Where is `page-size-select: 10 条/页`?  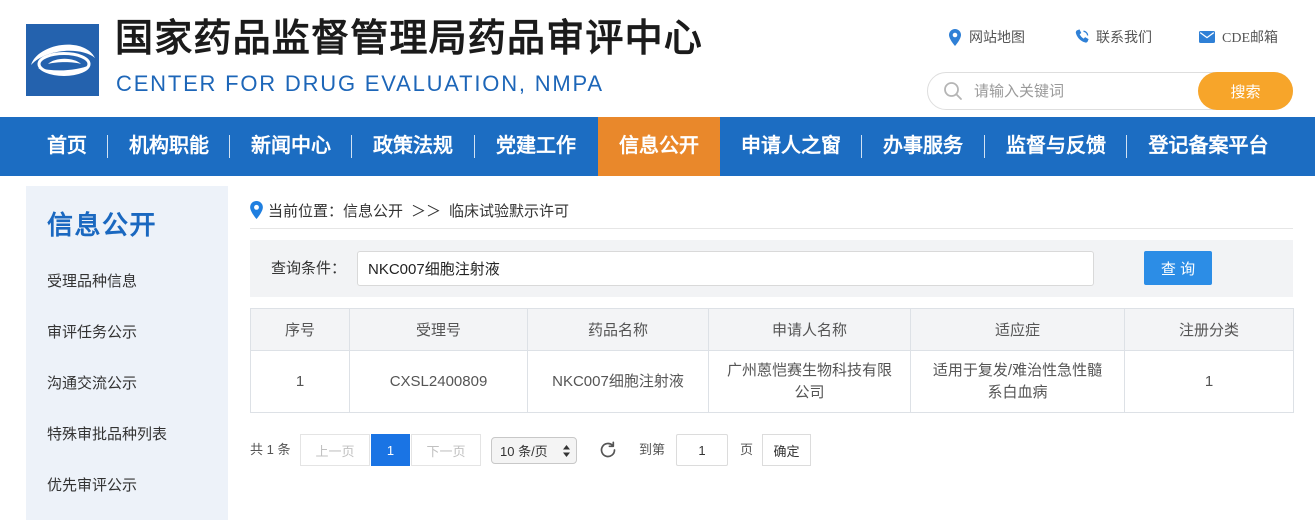
page-size-select: 10 条/页 is located at coordinates (534, 450).